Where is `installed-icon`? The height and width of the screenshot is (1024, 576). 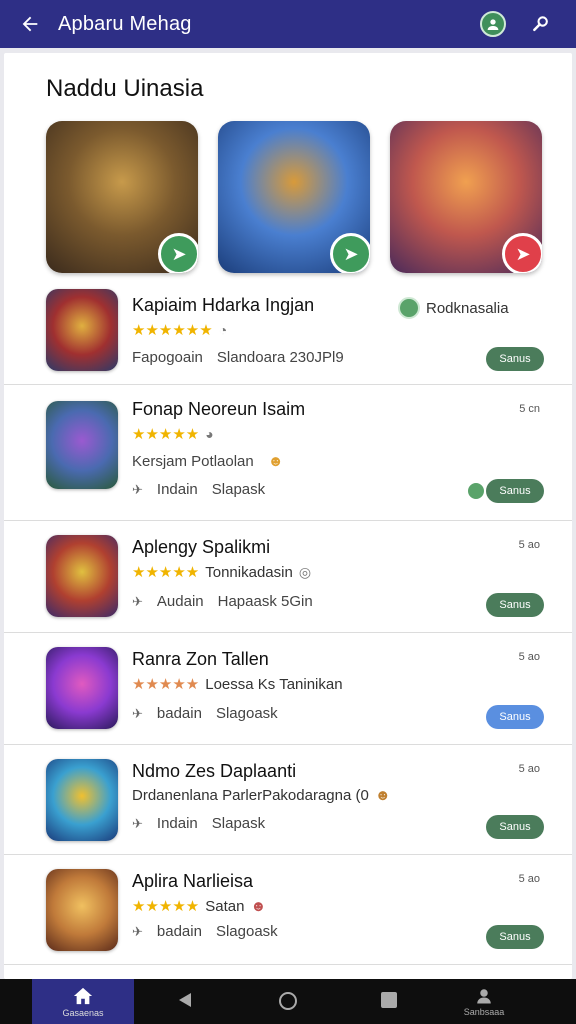
installed-icon is located at coordinates (476, 491).